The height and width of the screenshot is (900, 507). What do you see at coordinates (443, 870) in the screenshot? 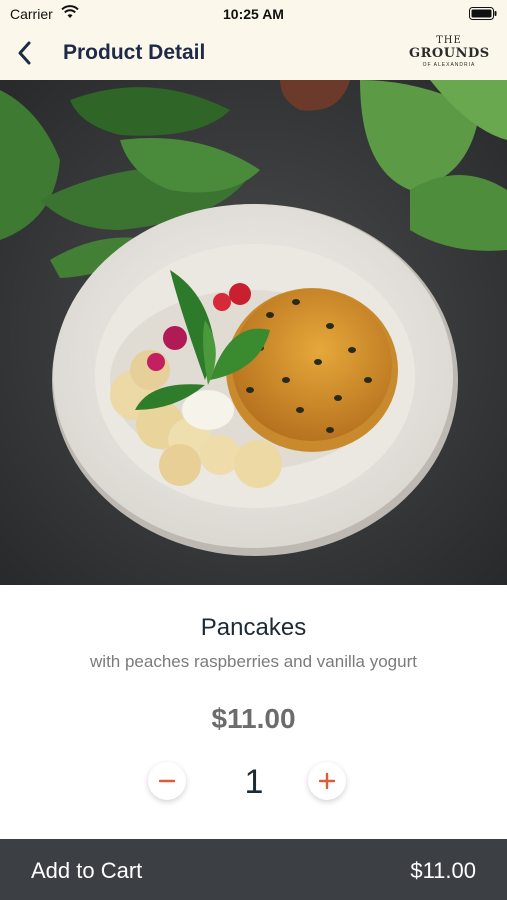
I see `cart-total: $11.00` at bounding box center [443, 870].